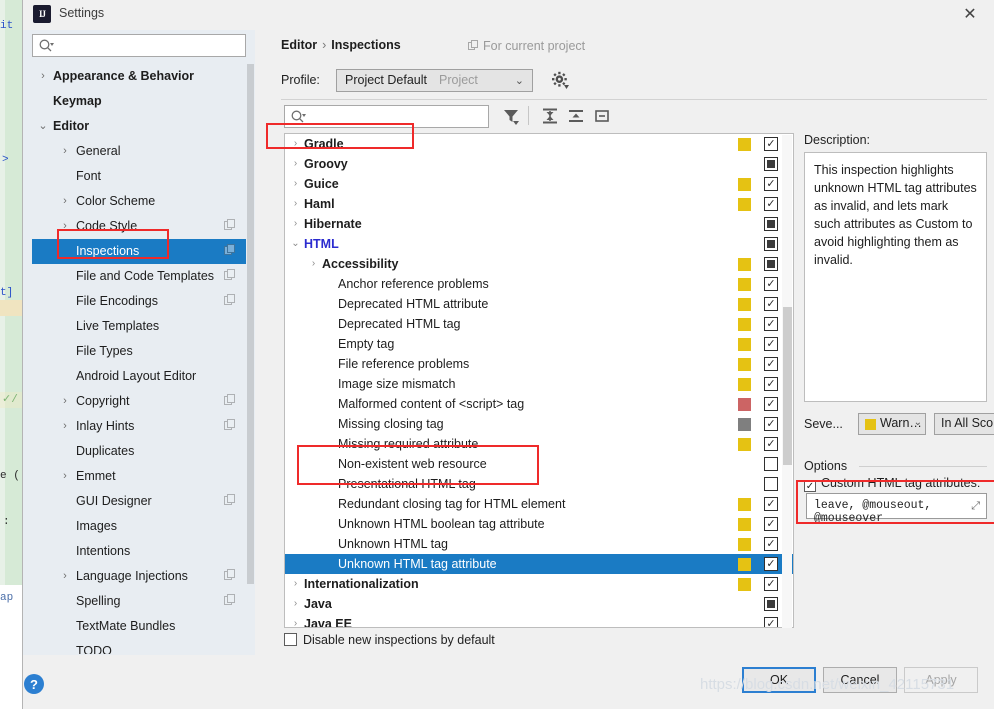 This screenshot has height=709, width=994. What do you see at coordinates (539, 144) in the screenshot?
I see `tree-row: › Gradle ✓` at bounding box center [539, 144].